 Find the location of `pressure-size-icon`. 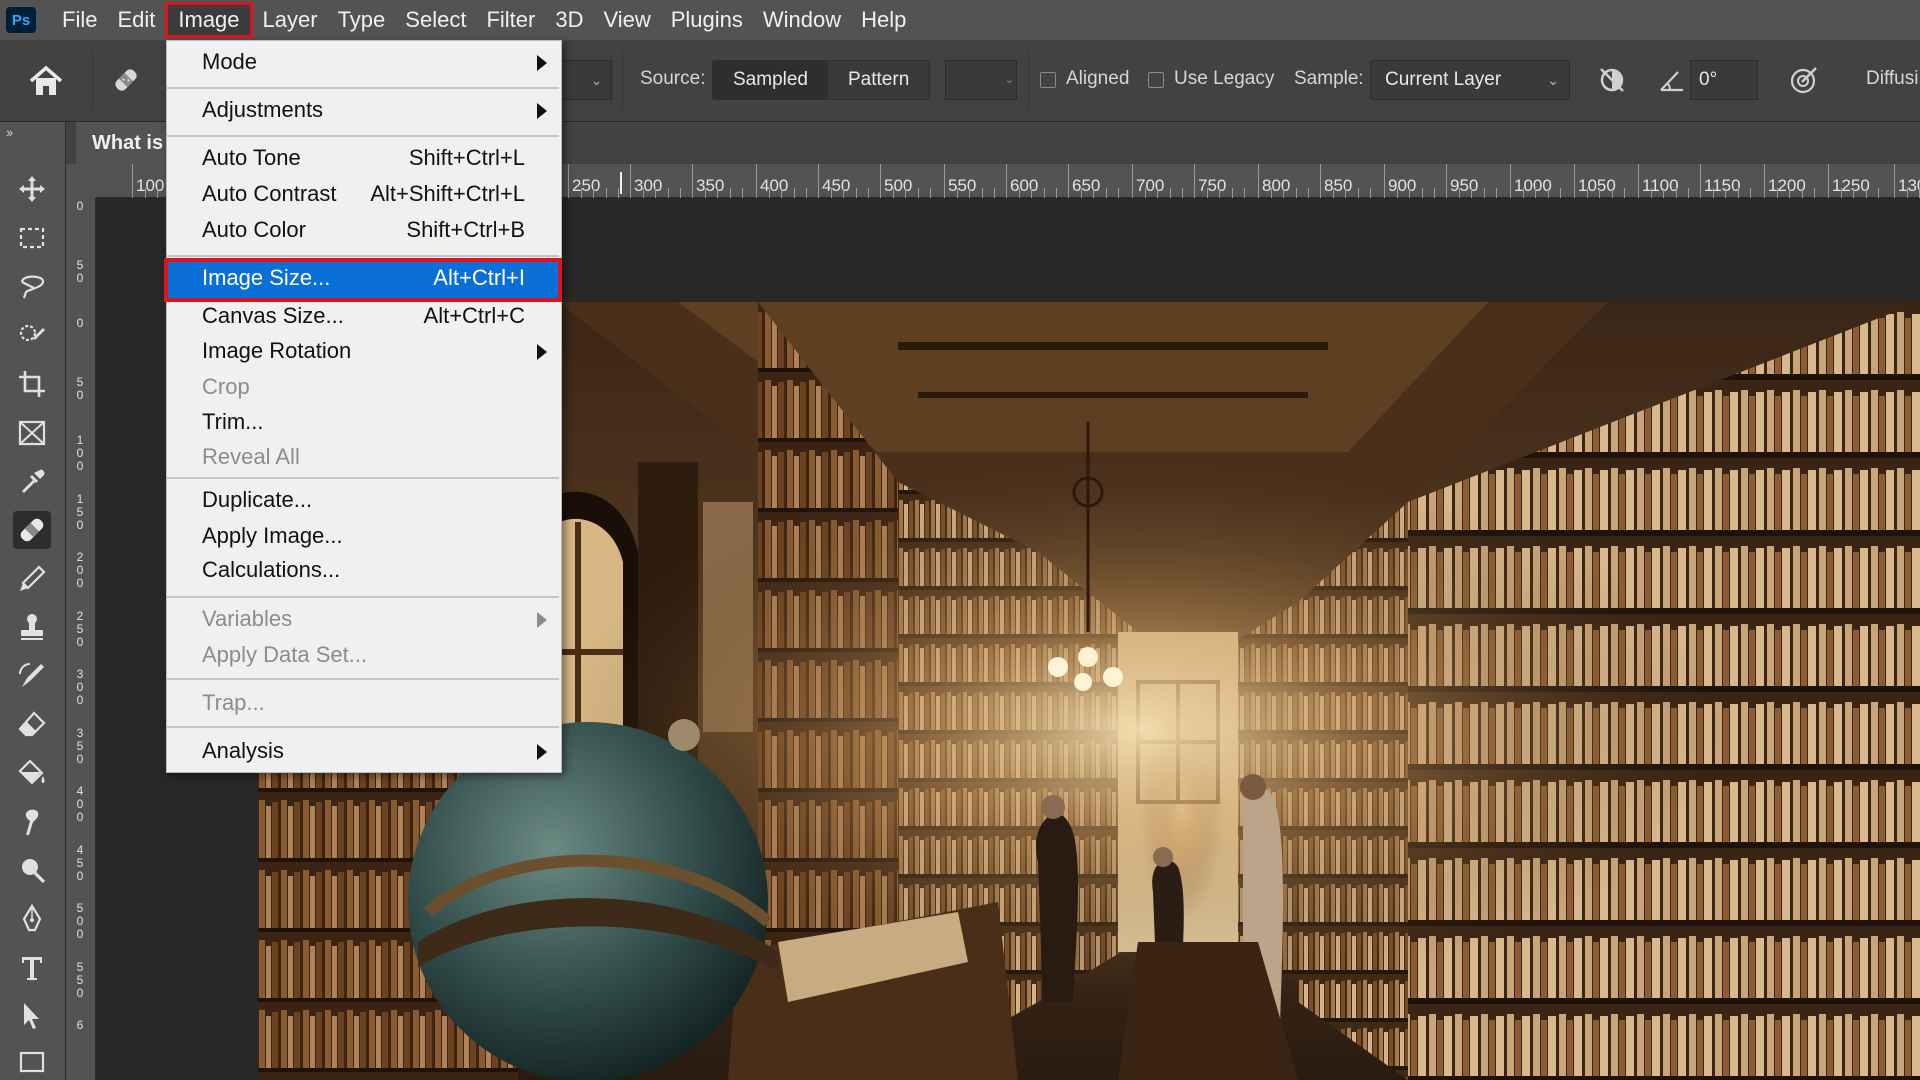

pressure-size-icon is located at coordinates (1804, 80).